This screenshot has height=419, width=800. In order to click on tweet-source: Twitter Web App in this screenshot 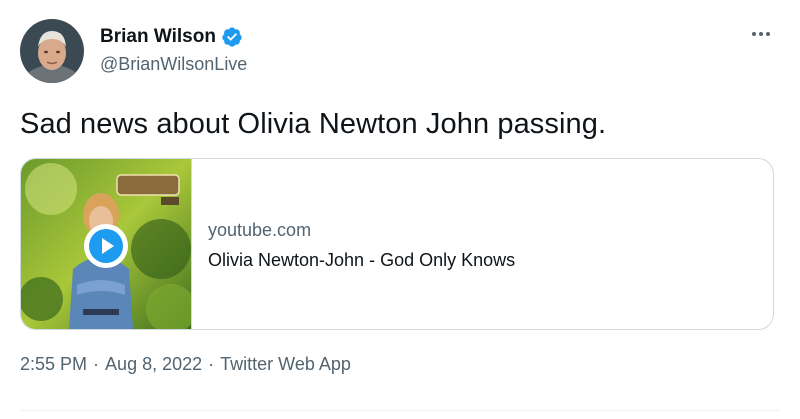, I will do `click(285, 364)`.